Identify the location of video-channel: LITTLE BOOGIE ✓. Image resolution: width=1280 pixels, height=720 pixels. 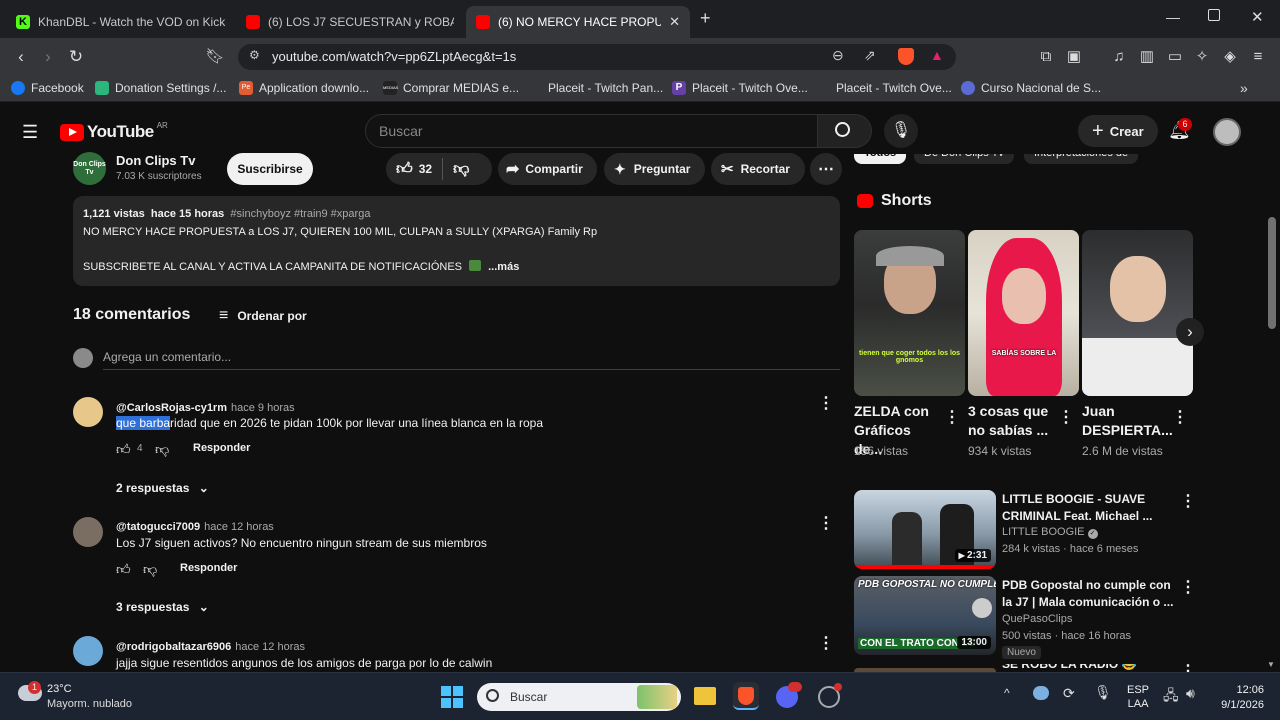
(1050, 532).